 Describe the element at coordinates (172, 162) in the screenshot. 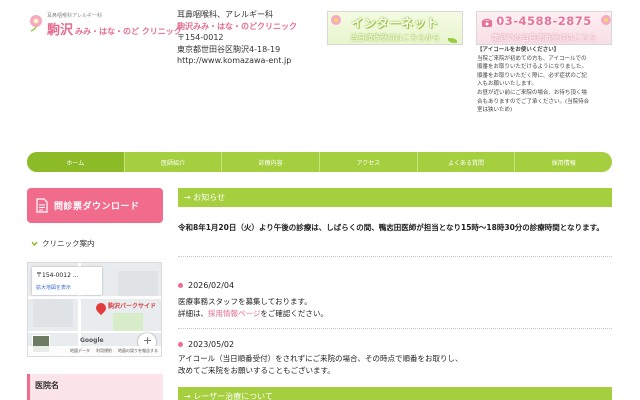

I see `nav-doctors: 医師紹介` at that location.